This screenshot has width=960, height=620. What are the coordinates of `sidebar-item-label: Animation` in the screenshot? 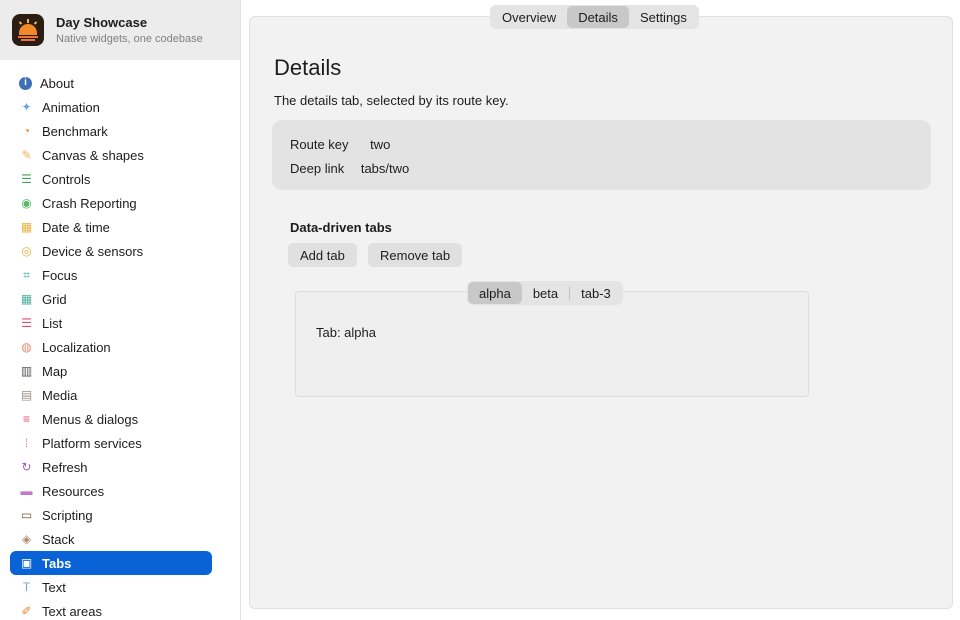 It's located at (71, 107).